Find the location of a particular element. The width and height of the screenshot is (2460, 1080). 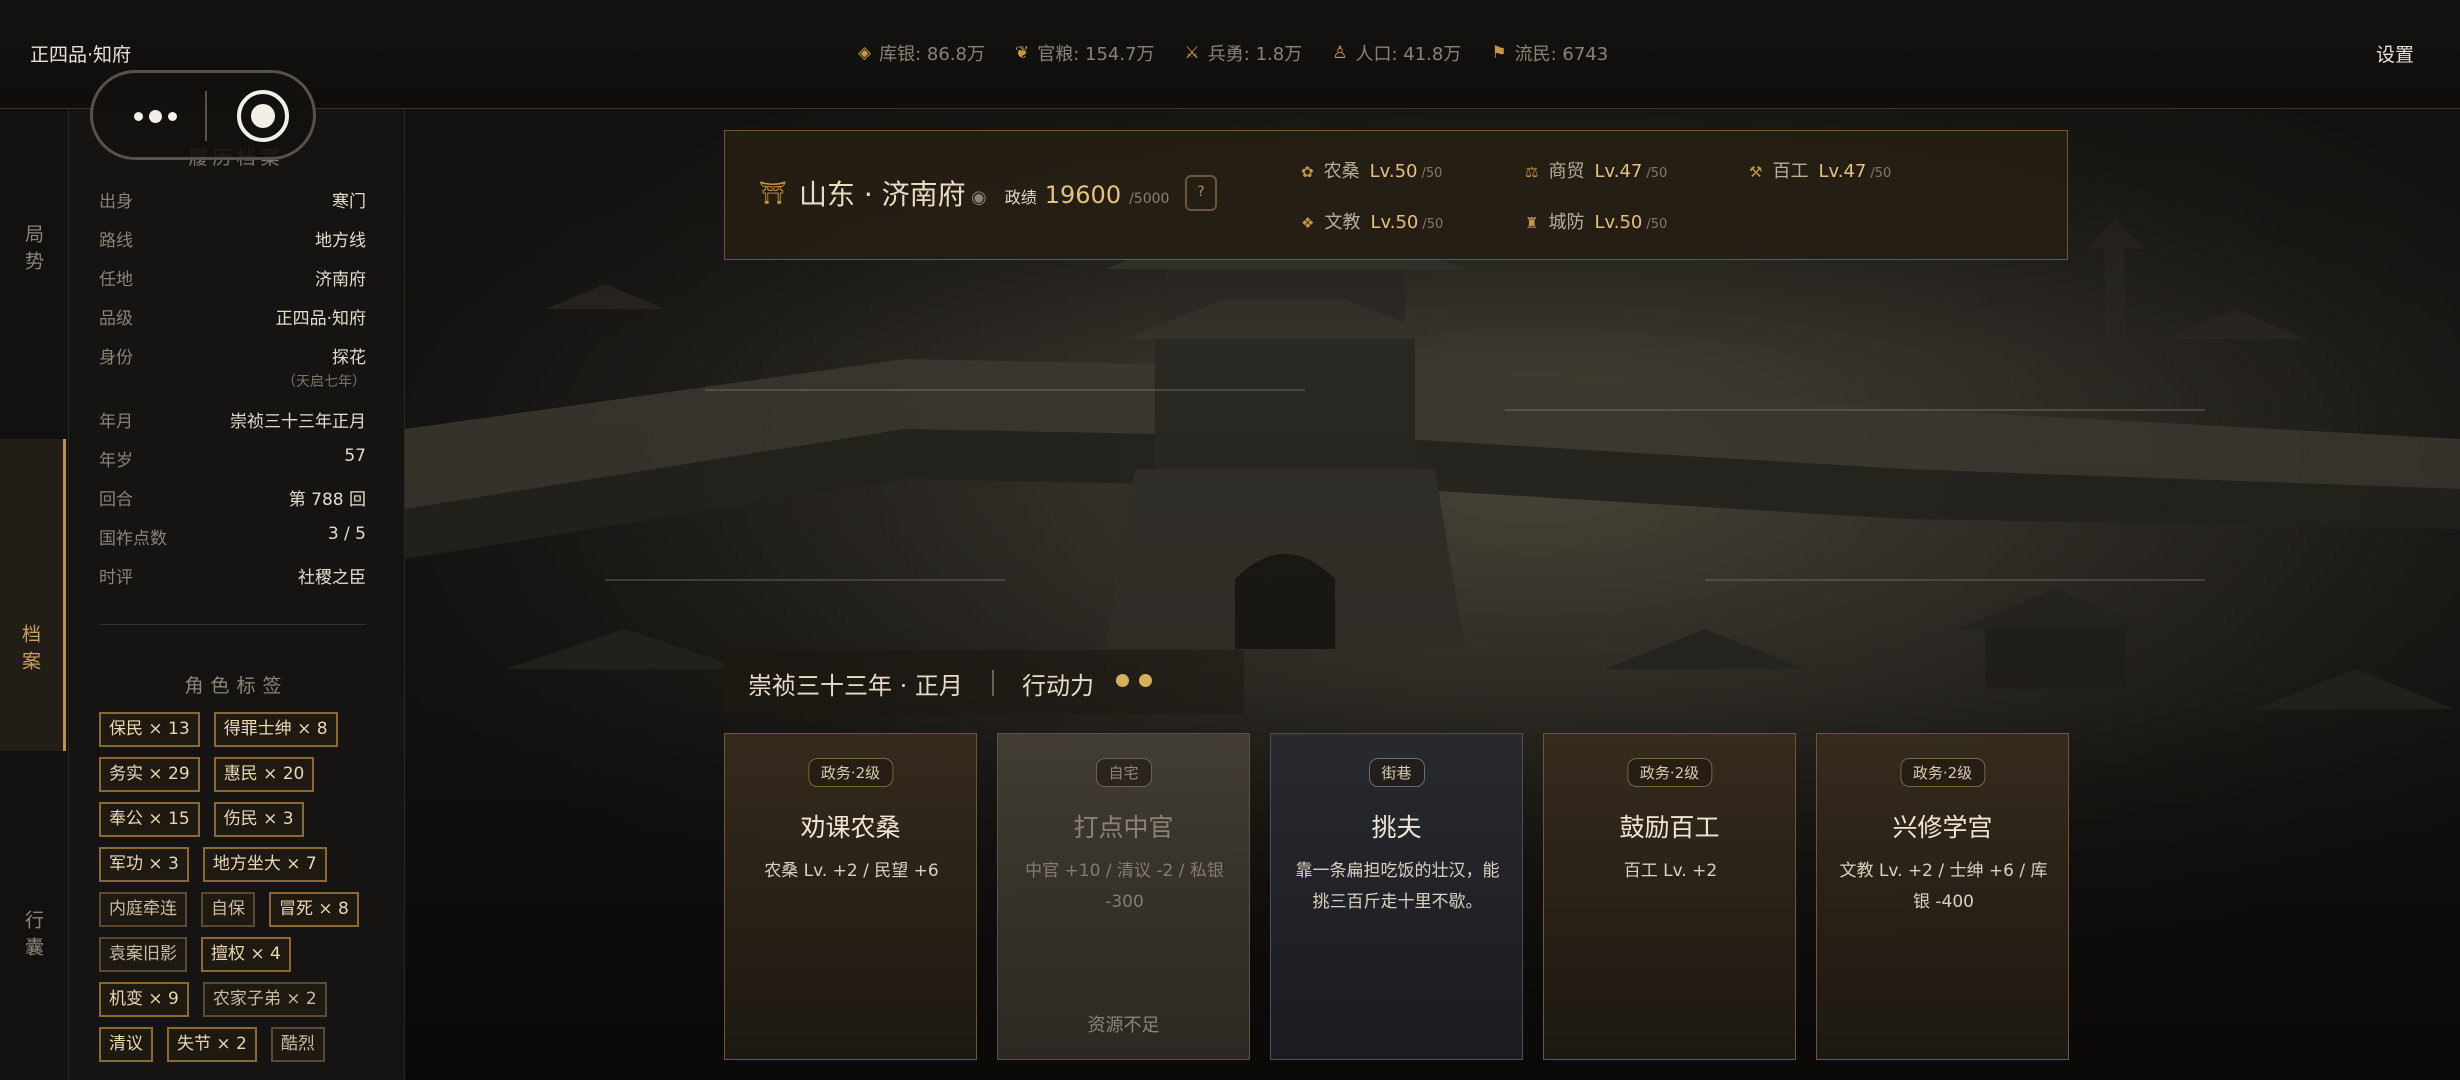

character-tag: 擅权 × 4 is located at coordinates (246, 954).